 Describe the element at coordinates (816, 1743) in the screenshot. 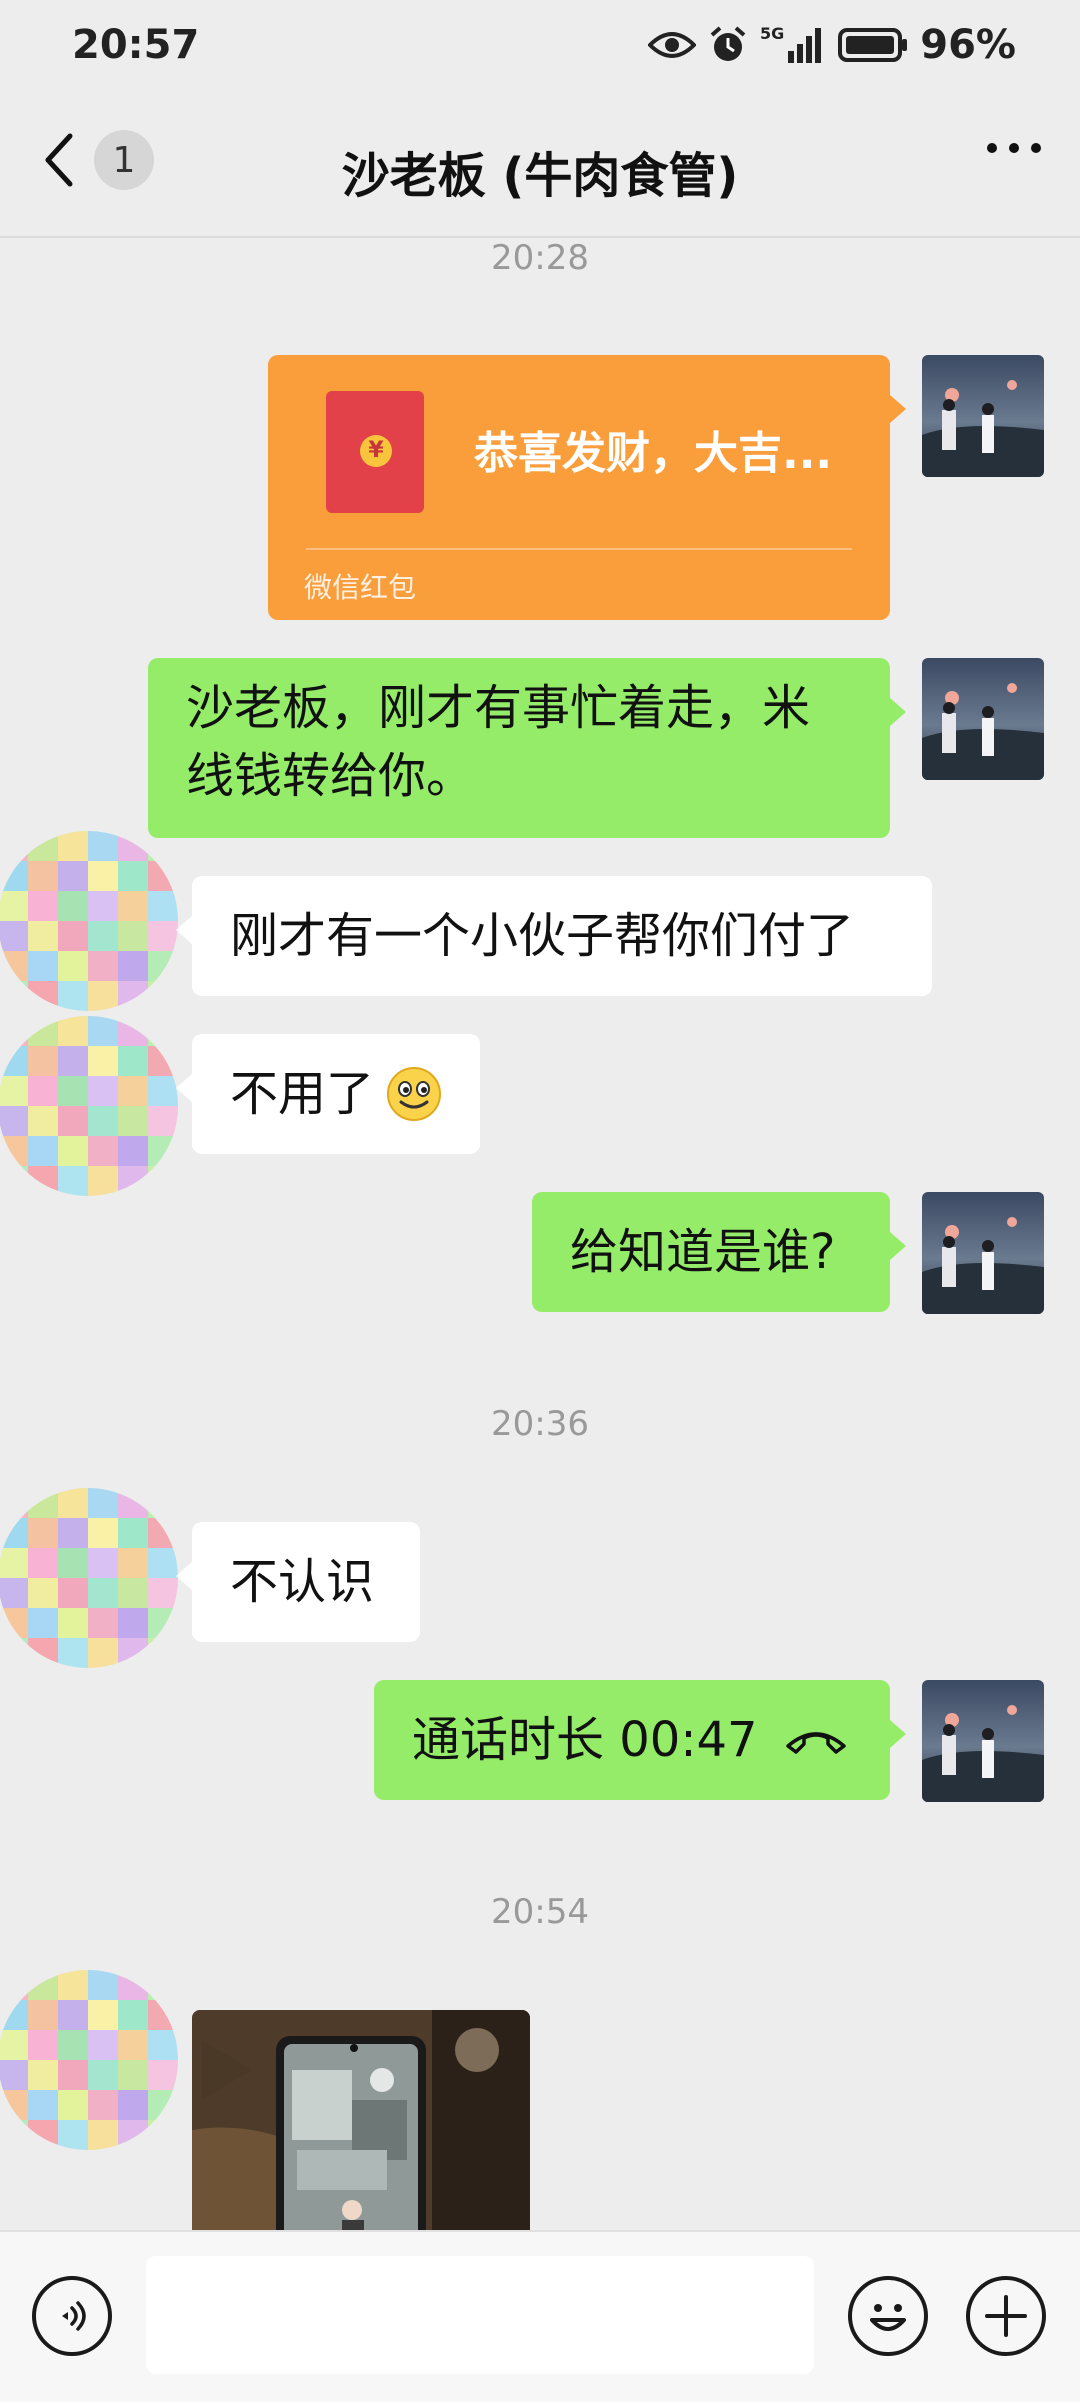

I see `phone-hangup-icon` at that location.